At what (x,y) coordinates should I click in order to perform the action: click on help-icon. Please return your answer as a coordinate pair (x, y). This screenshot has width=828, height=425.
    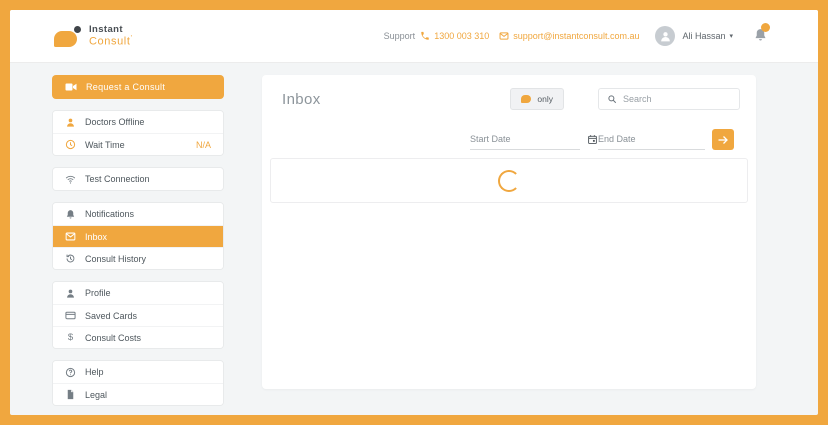
    Looking at the image, I should click on (70, 372).